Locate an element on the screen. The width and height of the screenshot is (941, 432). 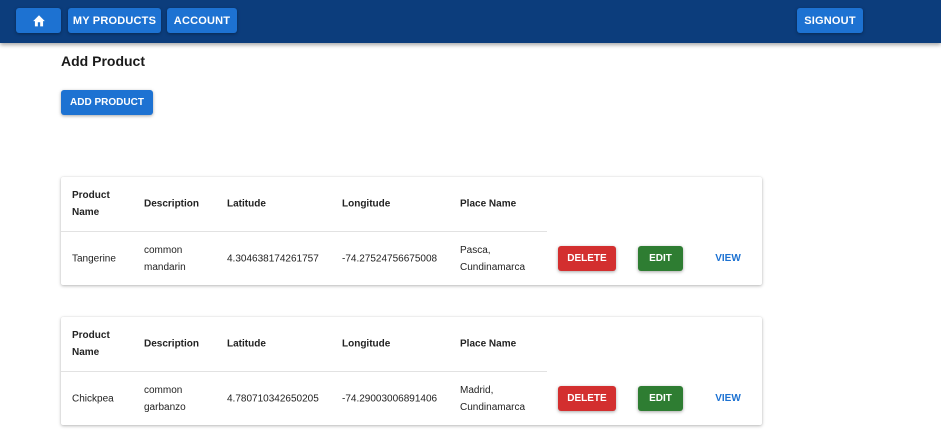
product-latitude: 4.780710342650205 is located at coordinates (273, 398).